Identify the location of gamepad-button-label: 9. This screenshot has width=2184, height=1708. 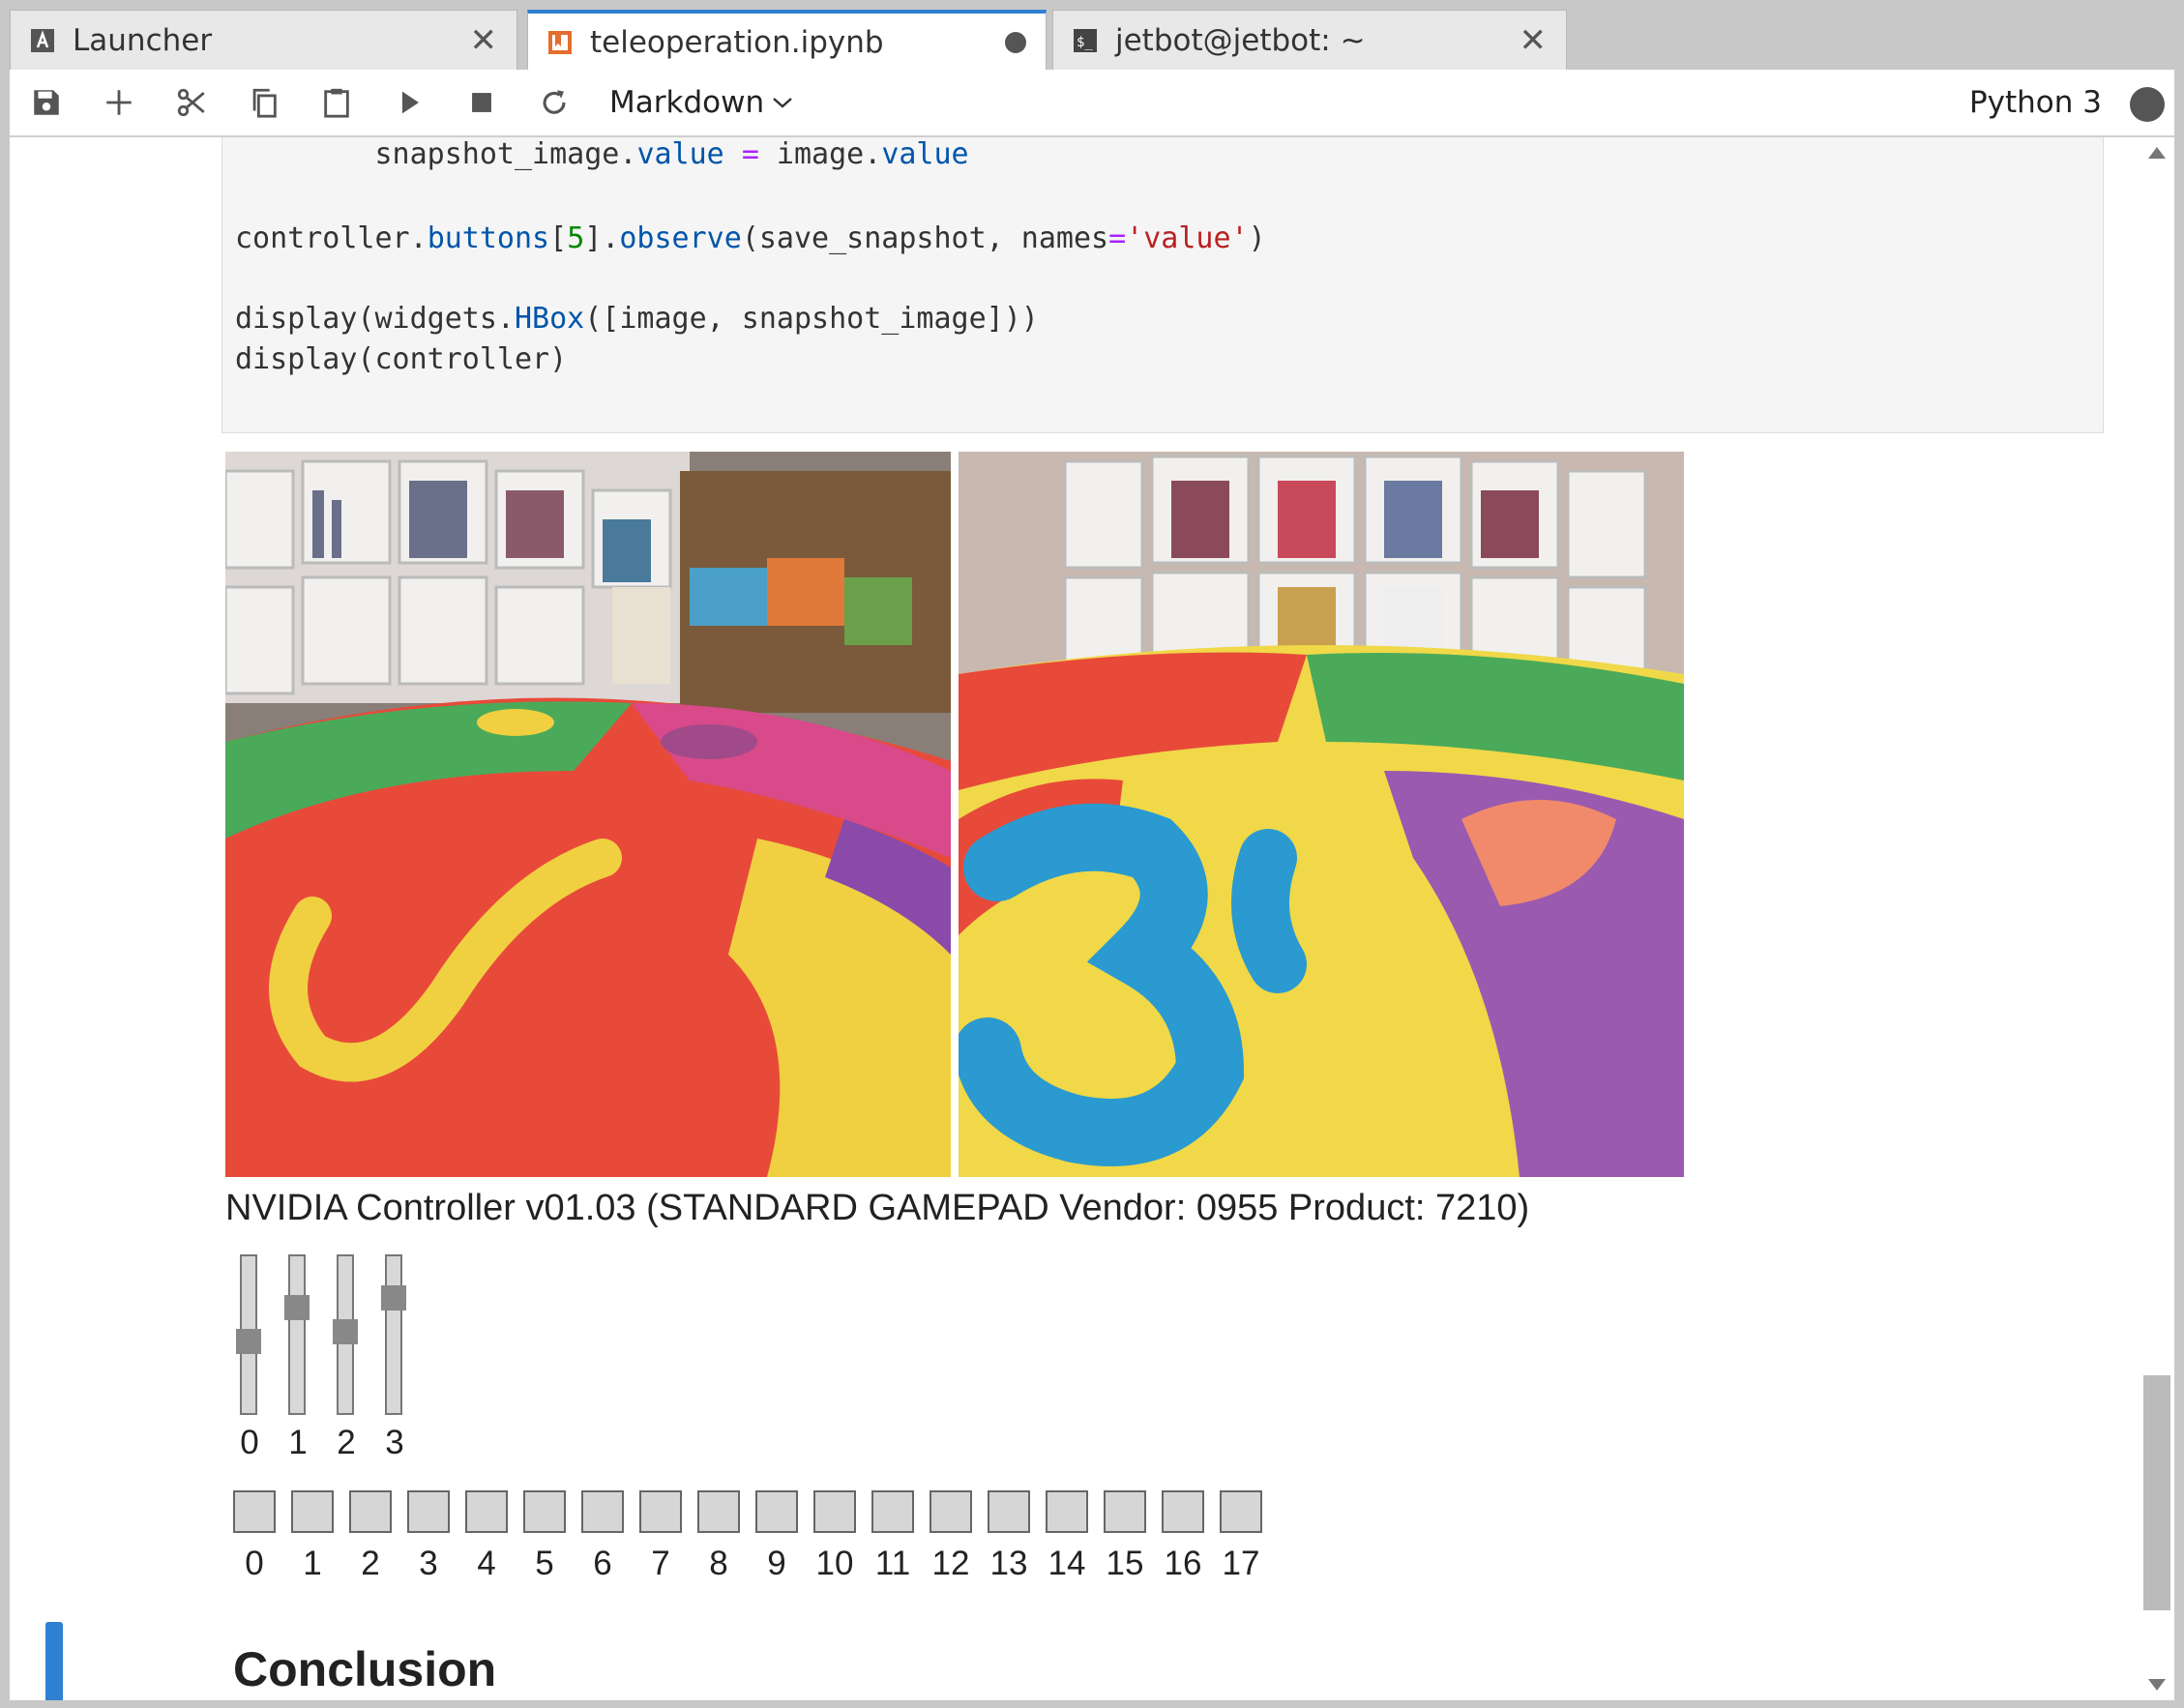
(776, 1563).